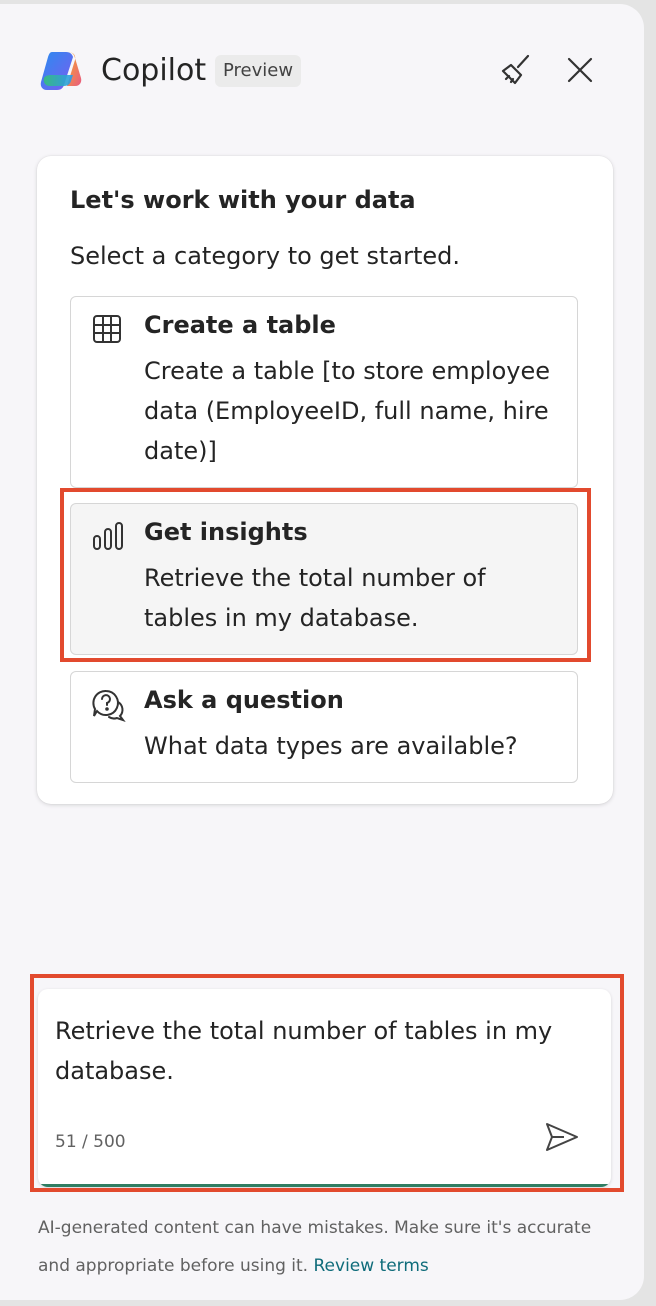 Image resolution: width=656 pixels, height=1306 pixels. Describe the element at coordinates (243, 200) in the screenshot. I see `card-title: Let's work with your data` at that location.